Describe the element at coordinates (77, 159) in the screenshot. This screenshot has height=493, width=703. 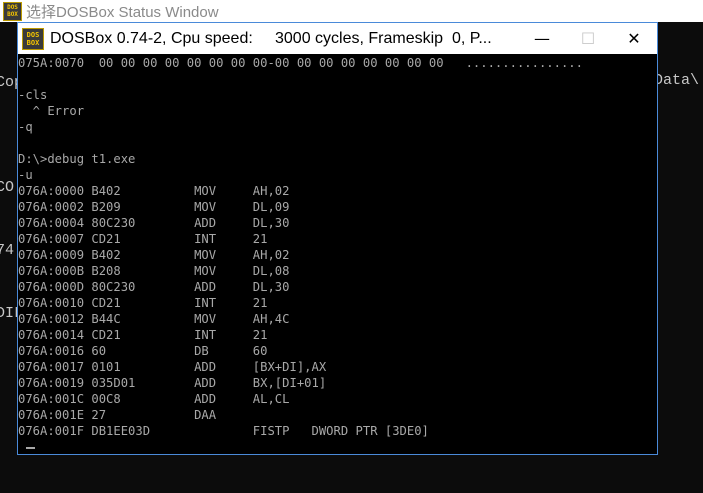
I see `console-line: D:\>debug t1.exe` at that location.